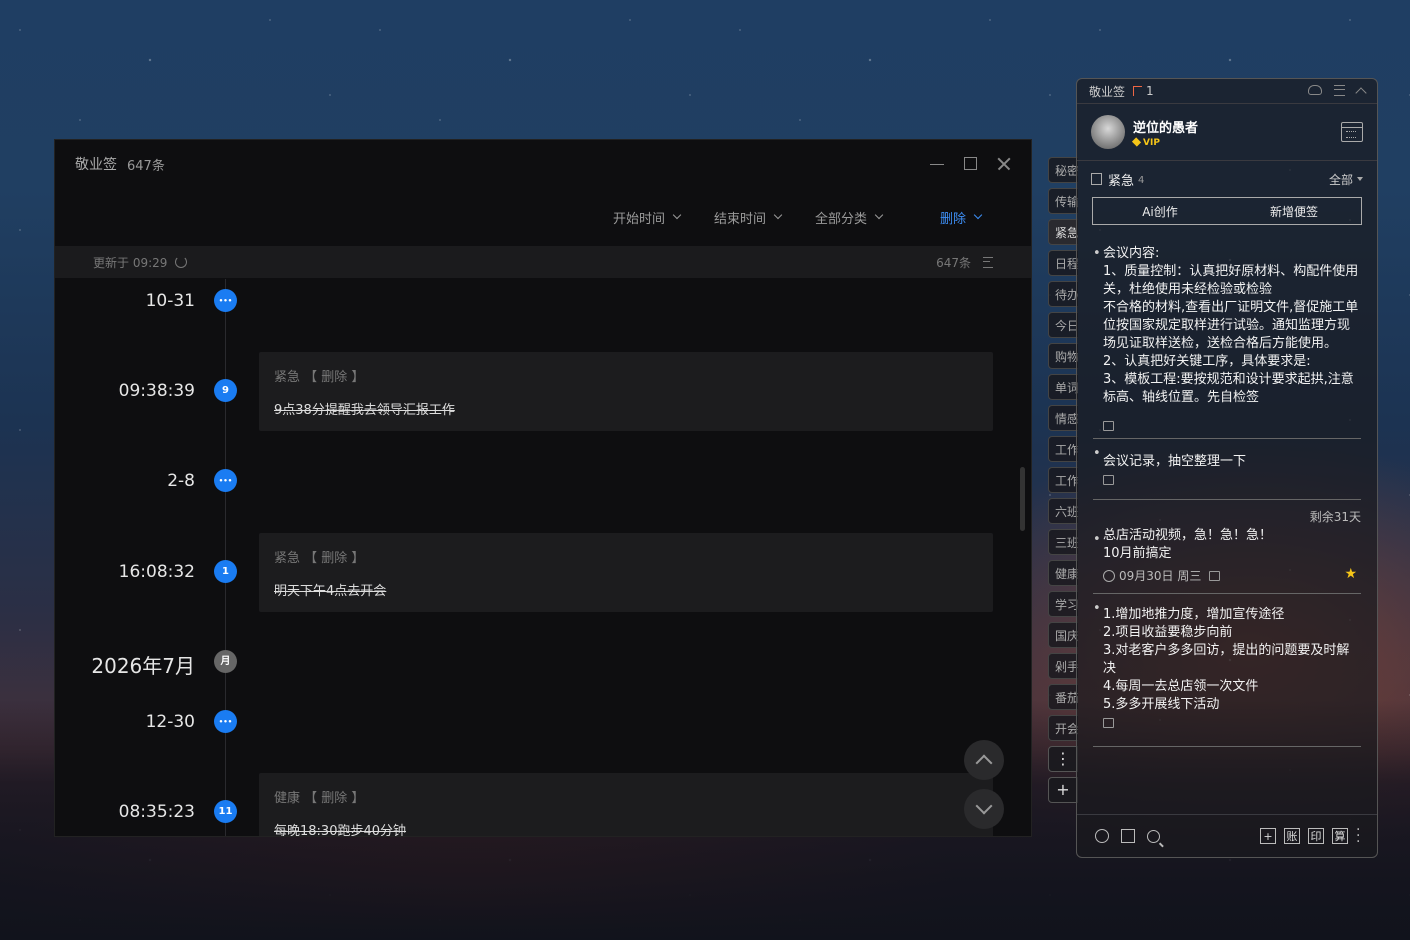  I want to click on avatar, so click(1108, 132).